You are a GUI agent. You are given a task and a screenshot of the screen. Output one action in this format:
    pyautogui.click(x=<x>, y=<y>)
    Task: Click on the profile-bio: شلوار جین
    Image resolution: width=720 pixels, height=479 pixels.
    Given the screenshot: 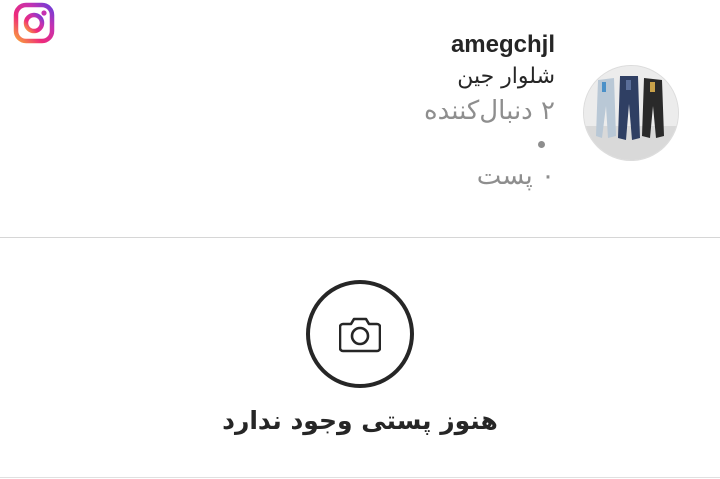 What is the action you would take?
    pyautogui.click(x=506, y=76)
    